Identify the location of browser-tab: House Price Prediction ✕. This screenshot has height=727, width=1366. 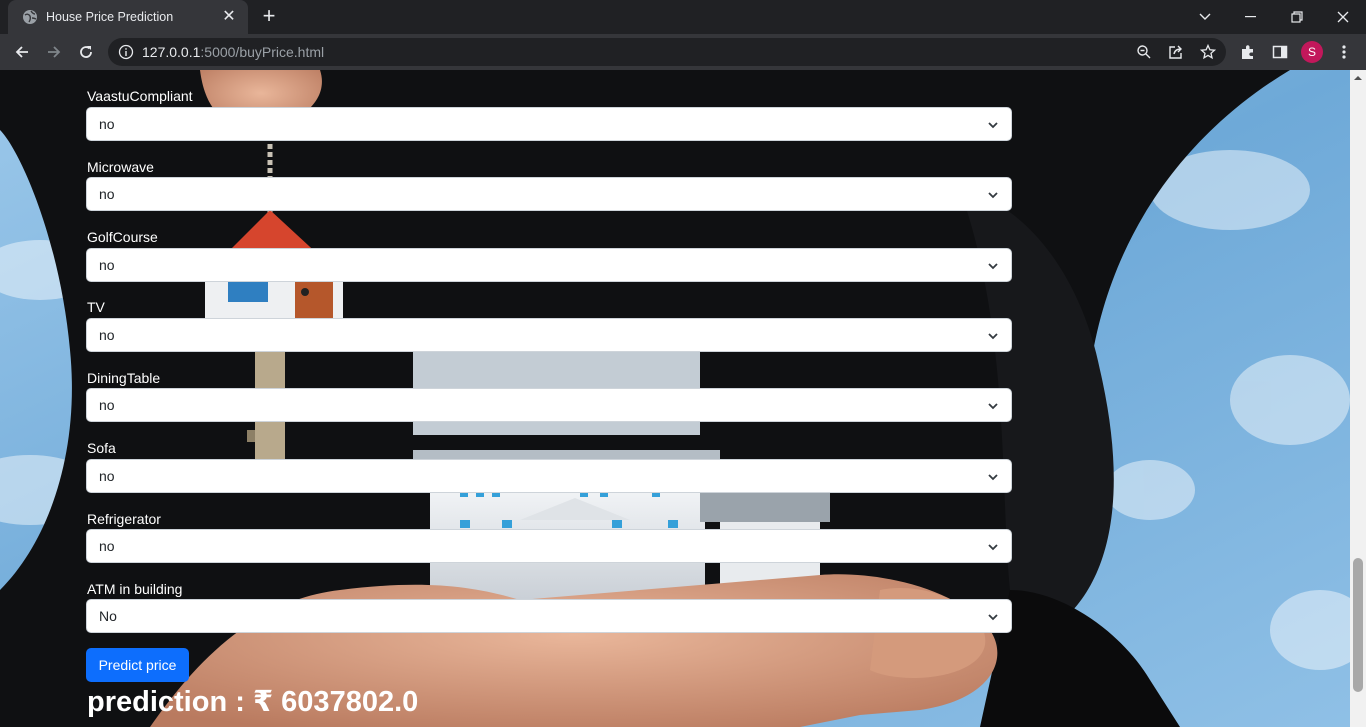
(128, 17).